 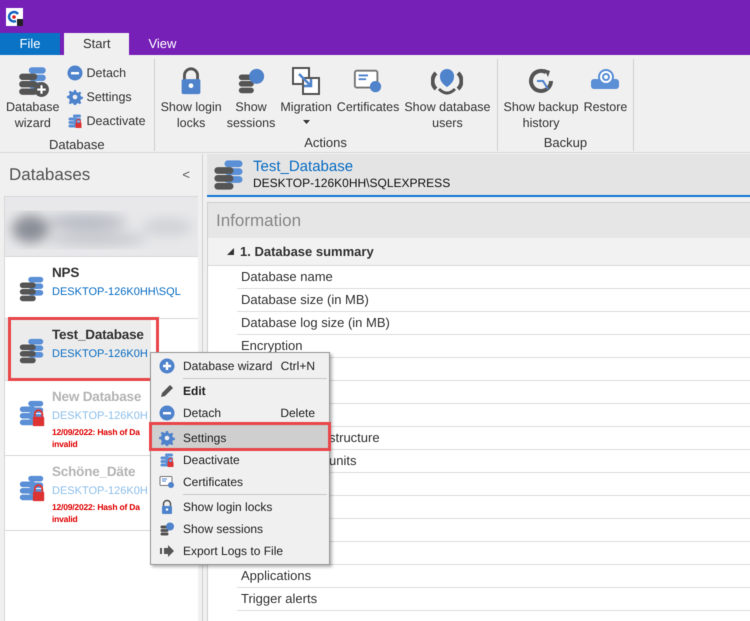 I want to click on lock-icon, so click(x=167, y=507).